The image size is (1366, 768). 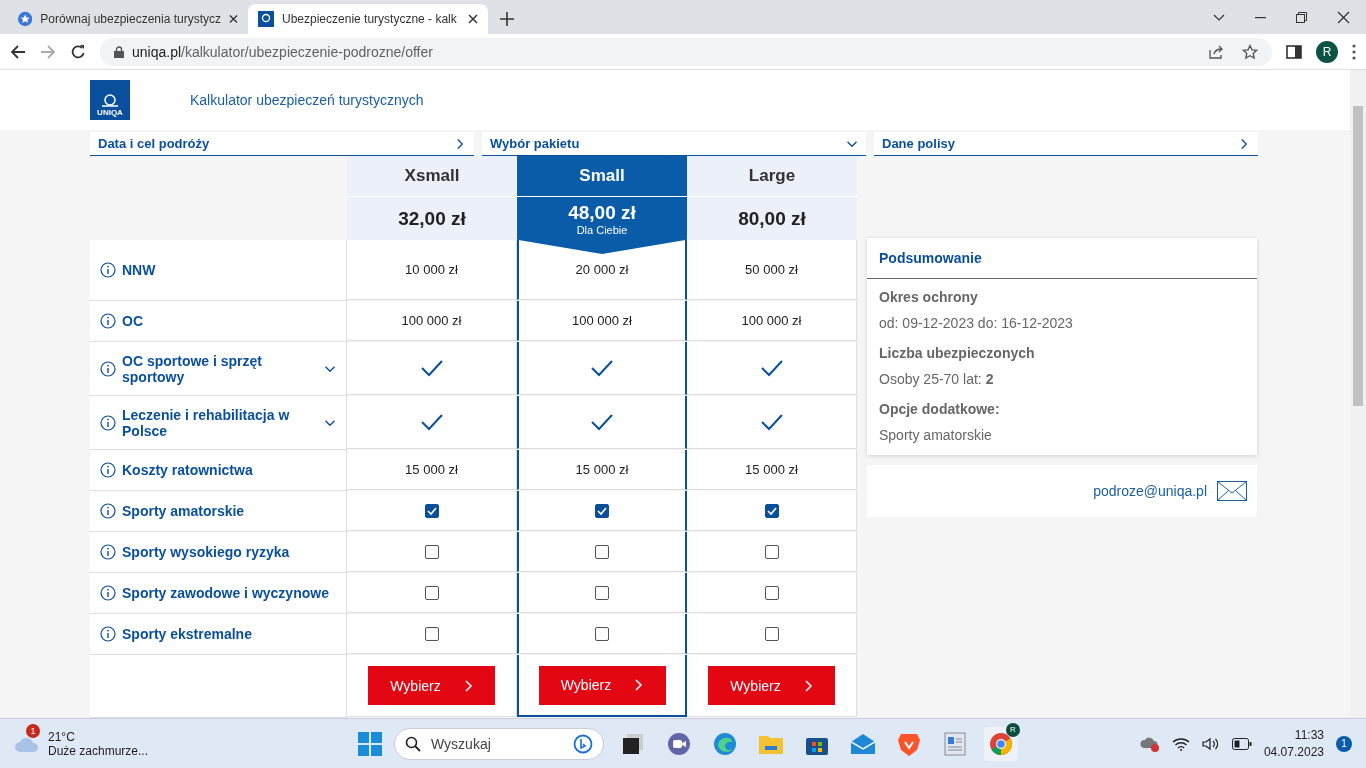 I want to click on email-link: podroze@uniqa.pl, so click(x=1150, y=491).